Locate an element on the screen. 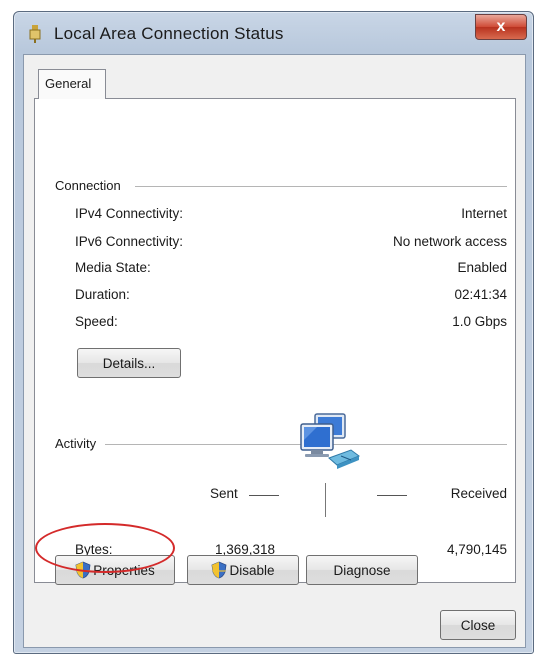 This screenshot has width=539, height=657. received-label: Received is located at coordinates (478, 493).